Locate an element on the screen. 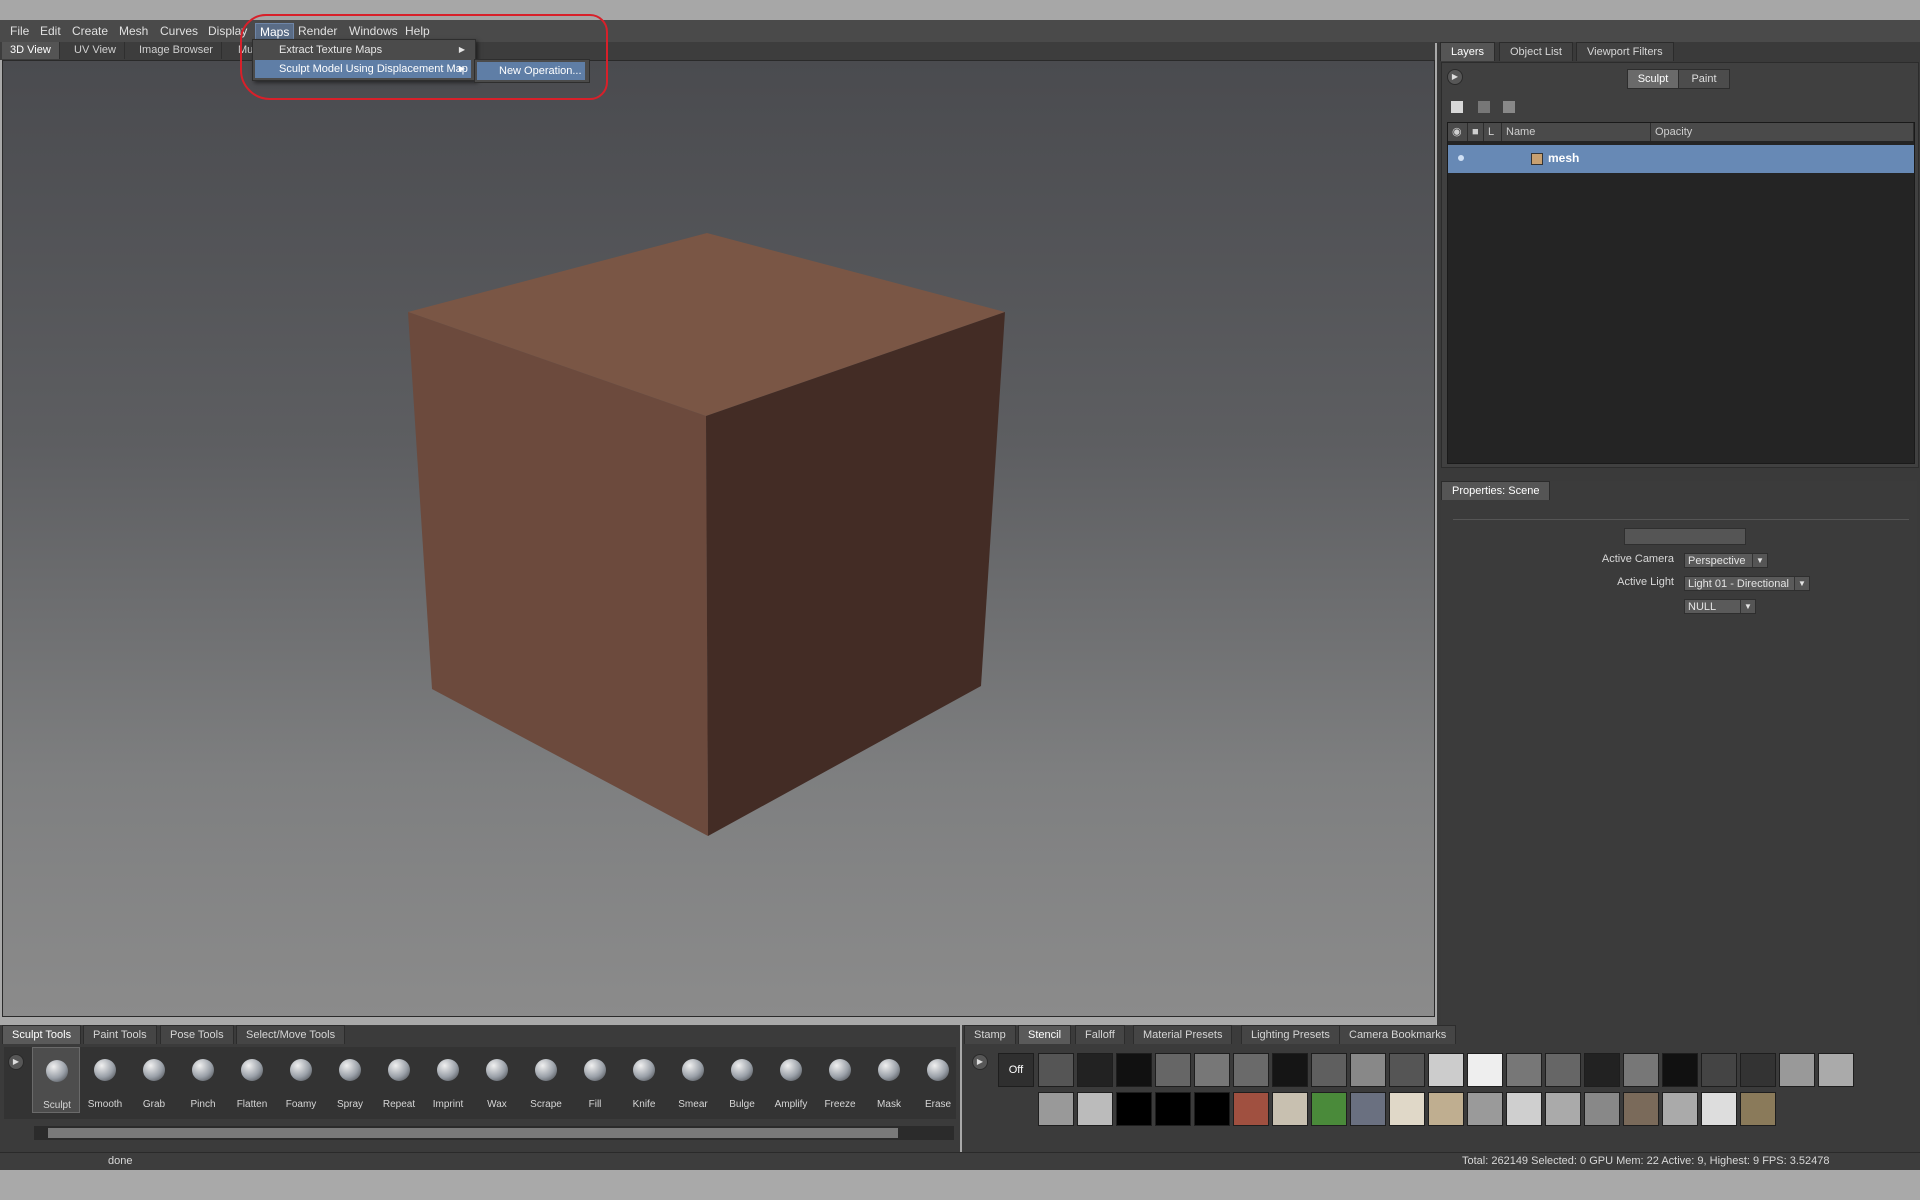 The height and width of the screenshot is (1200, 1920). null-dropdown: NULL ▼ is located at coordinates (1720, 606).